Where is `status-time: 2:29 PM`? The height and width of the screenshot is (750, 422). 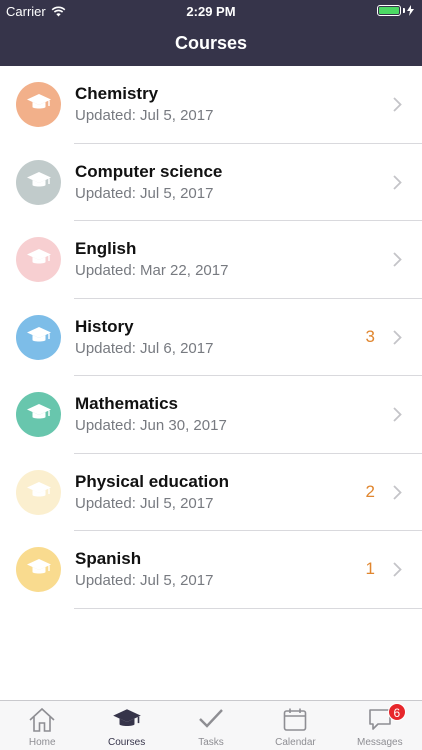 status-time: 2:29 PM is located at coordinates (211, 11).